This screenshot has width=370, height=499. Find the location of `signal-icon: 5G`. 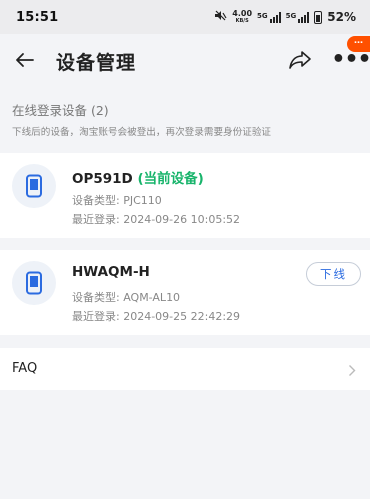

signal-icon: 5G is located at coordinates (269, 17).